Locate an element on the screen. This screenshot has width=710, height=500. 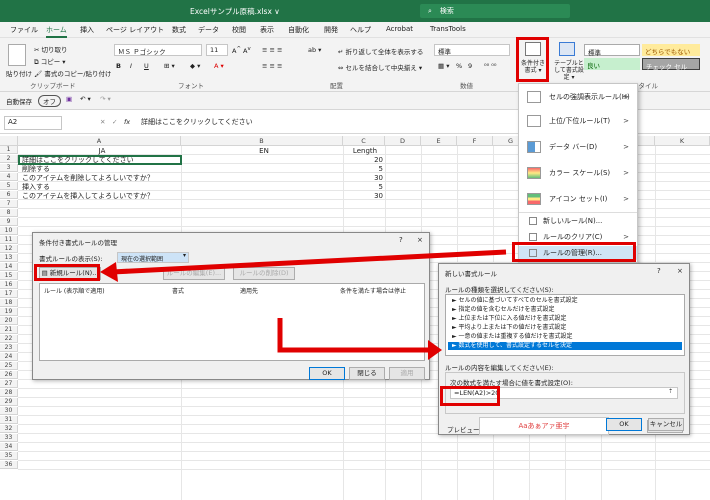
arrow-line-left is located at coordinates (309, 262).